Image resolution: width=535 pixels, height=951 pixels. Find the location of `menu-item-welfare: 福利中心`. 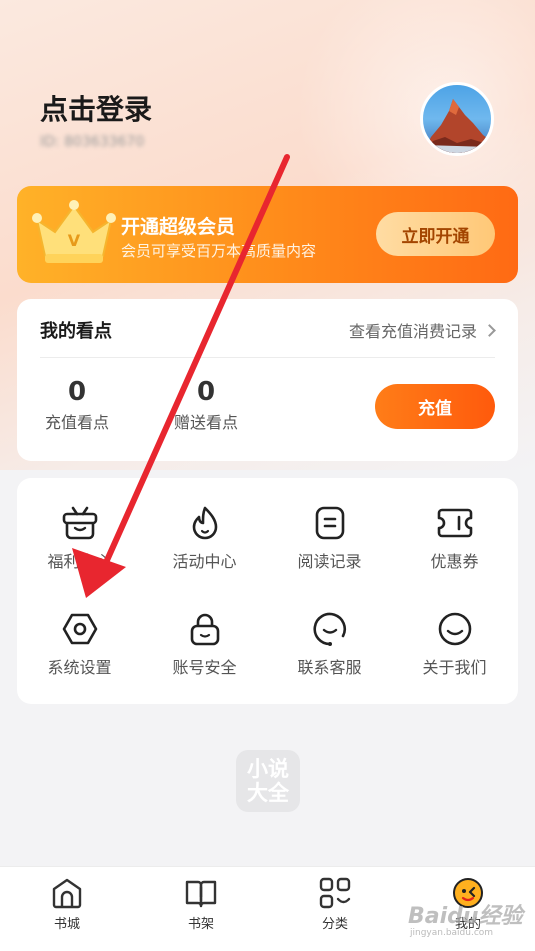

menu-item-welfare: 福利中心 is located at coordinates (79, 554).